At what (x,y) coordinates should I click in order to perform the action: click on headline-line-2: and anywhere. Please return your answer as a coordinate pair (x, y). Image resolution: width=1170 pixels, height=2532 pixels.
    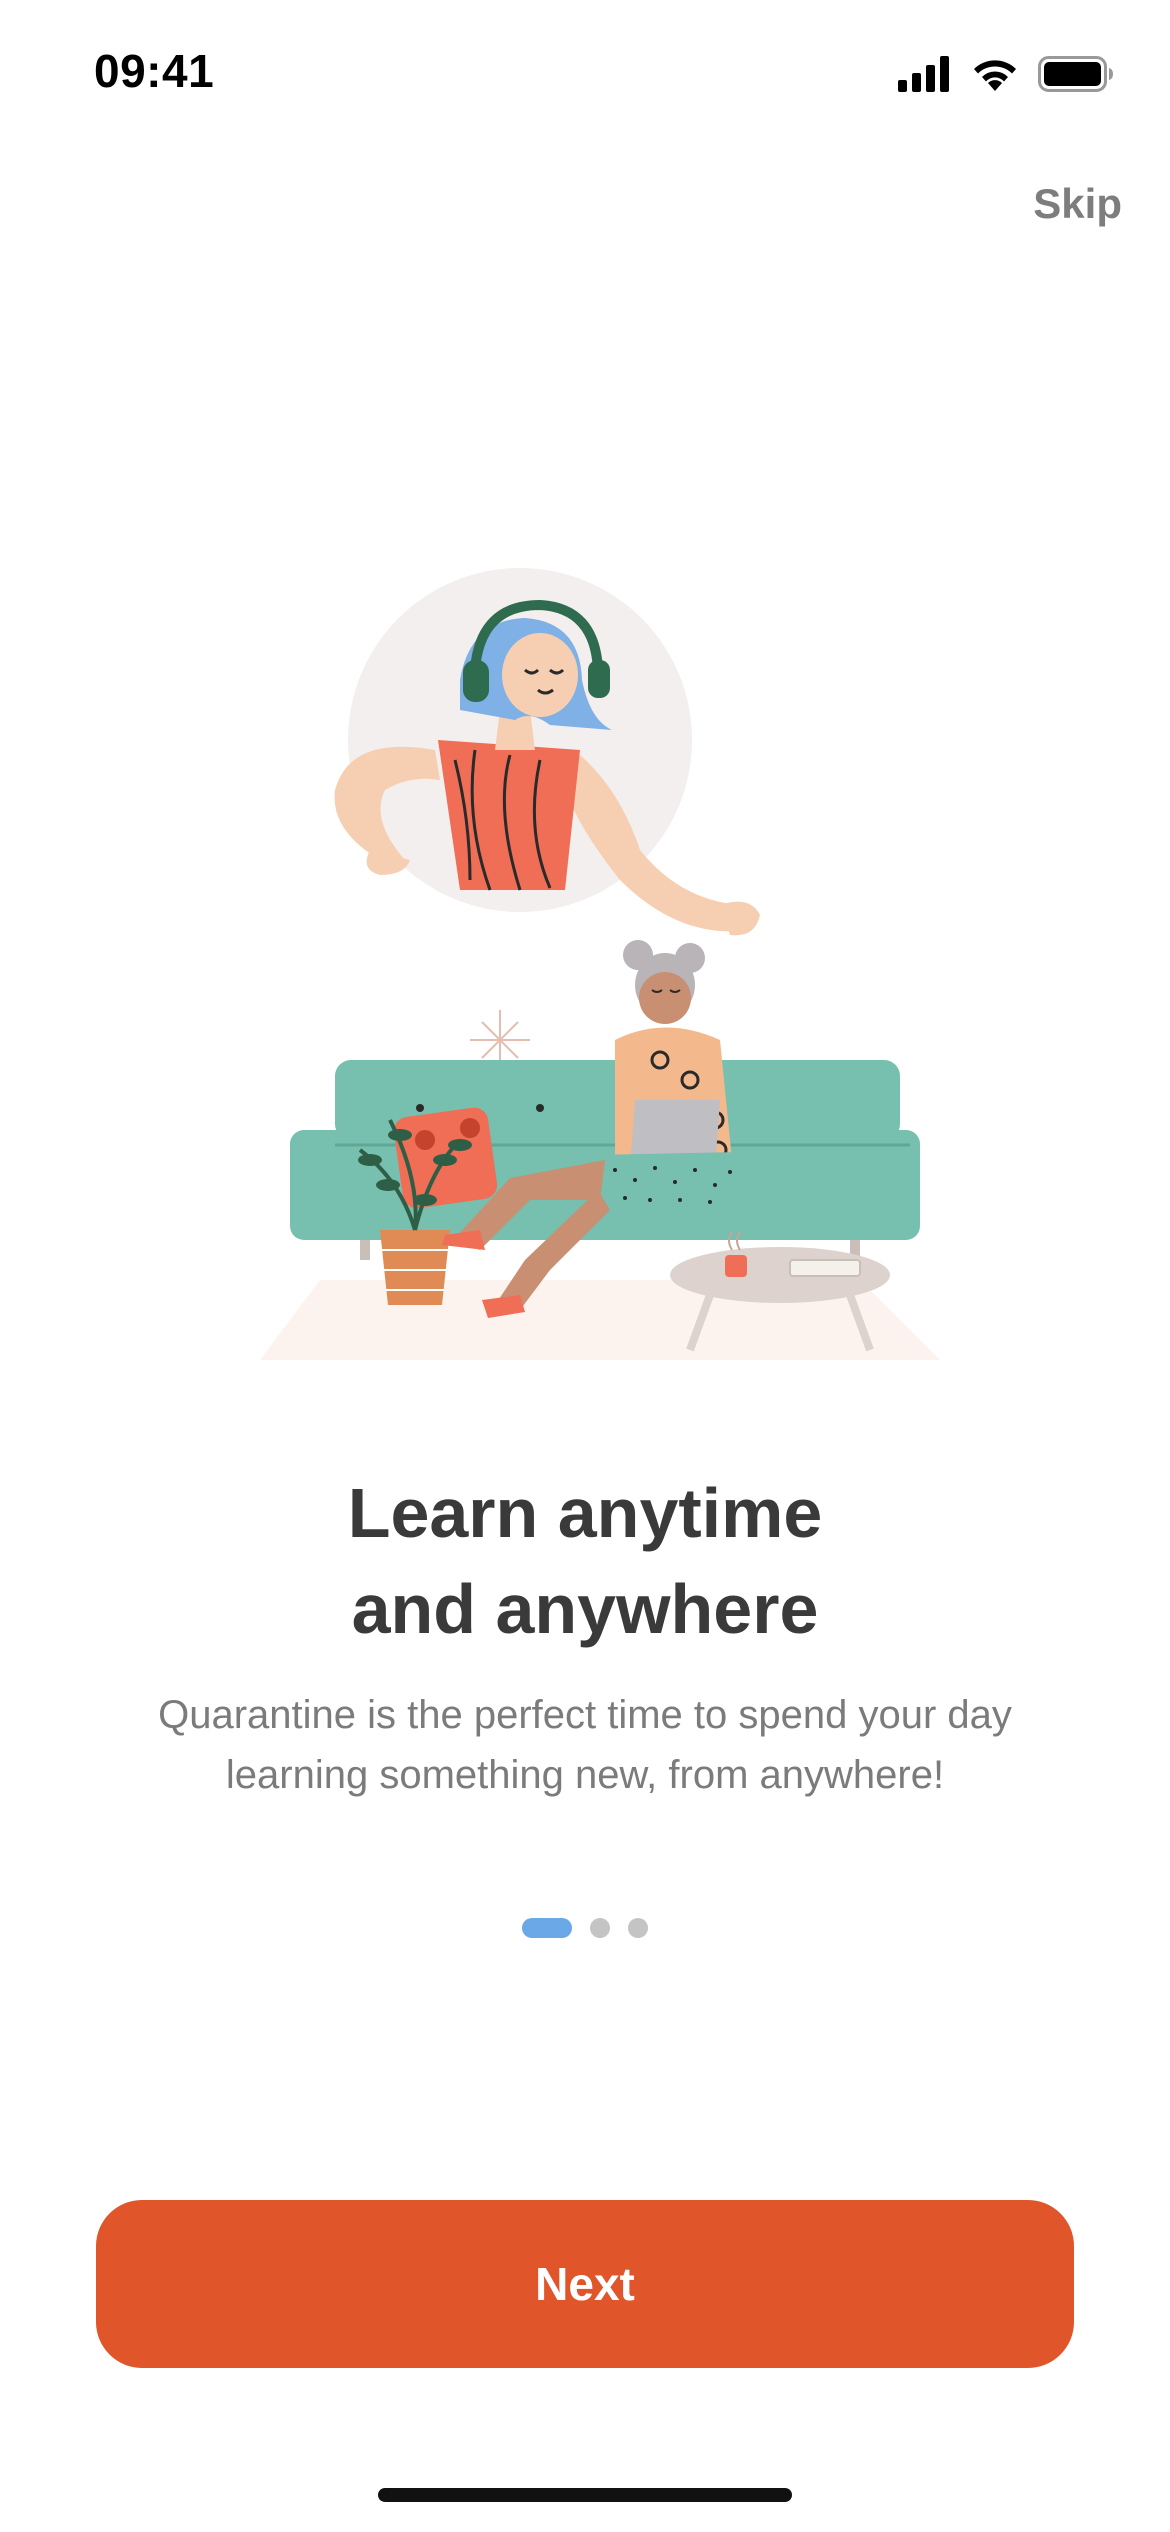
    Looking at the image, I should click on (585, 1609).